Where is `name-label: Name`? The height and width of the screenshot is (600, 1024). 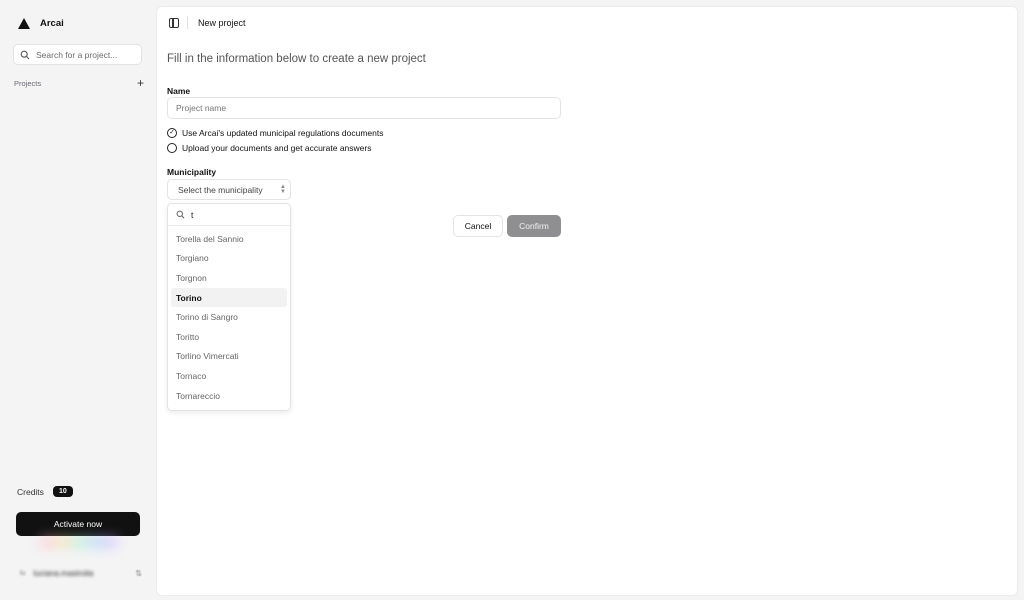 name-label: Name is located at coordinates (179, 91).